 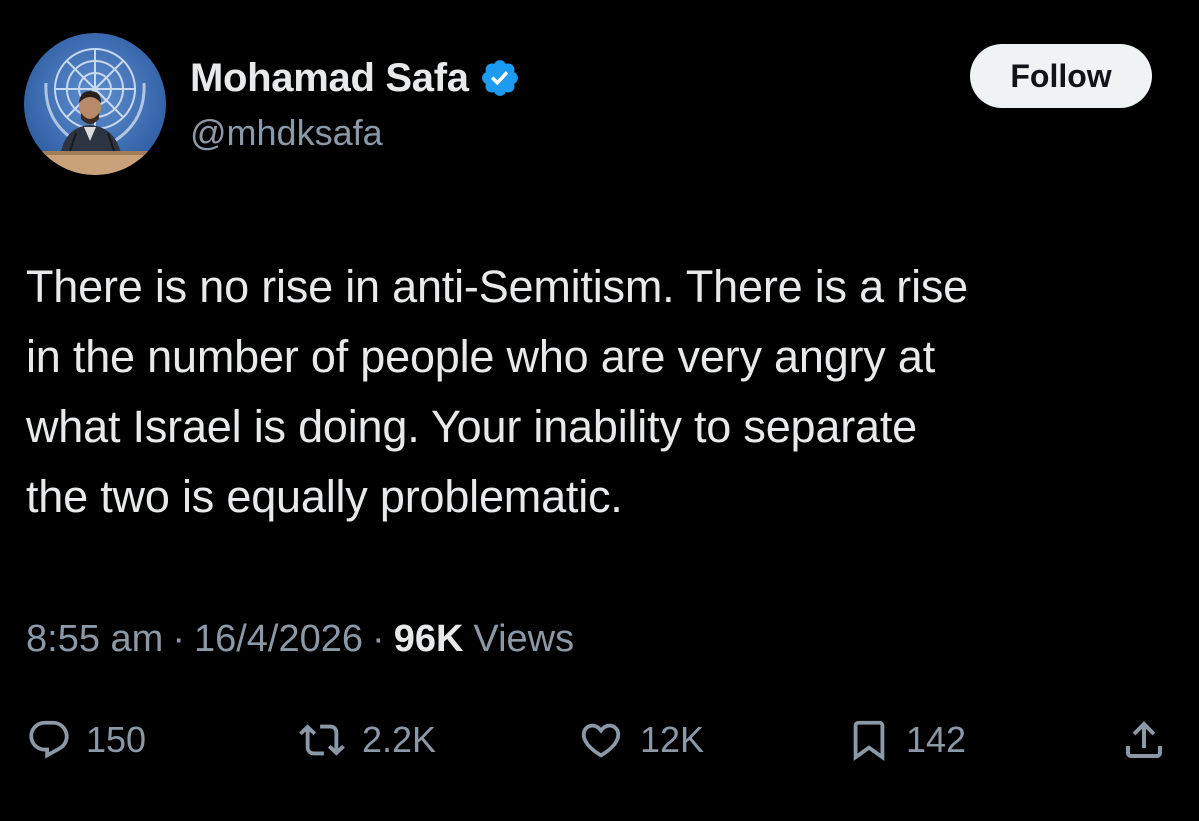 What do you see at coordinates (936, 739) in the screenshot?
I see `bookmark-count: 142` at bounding box center [936, 739].